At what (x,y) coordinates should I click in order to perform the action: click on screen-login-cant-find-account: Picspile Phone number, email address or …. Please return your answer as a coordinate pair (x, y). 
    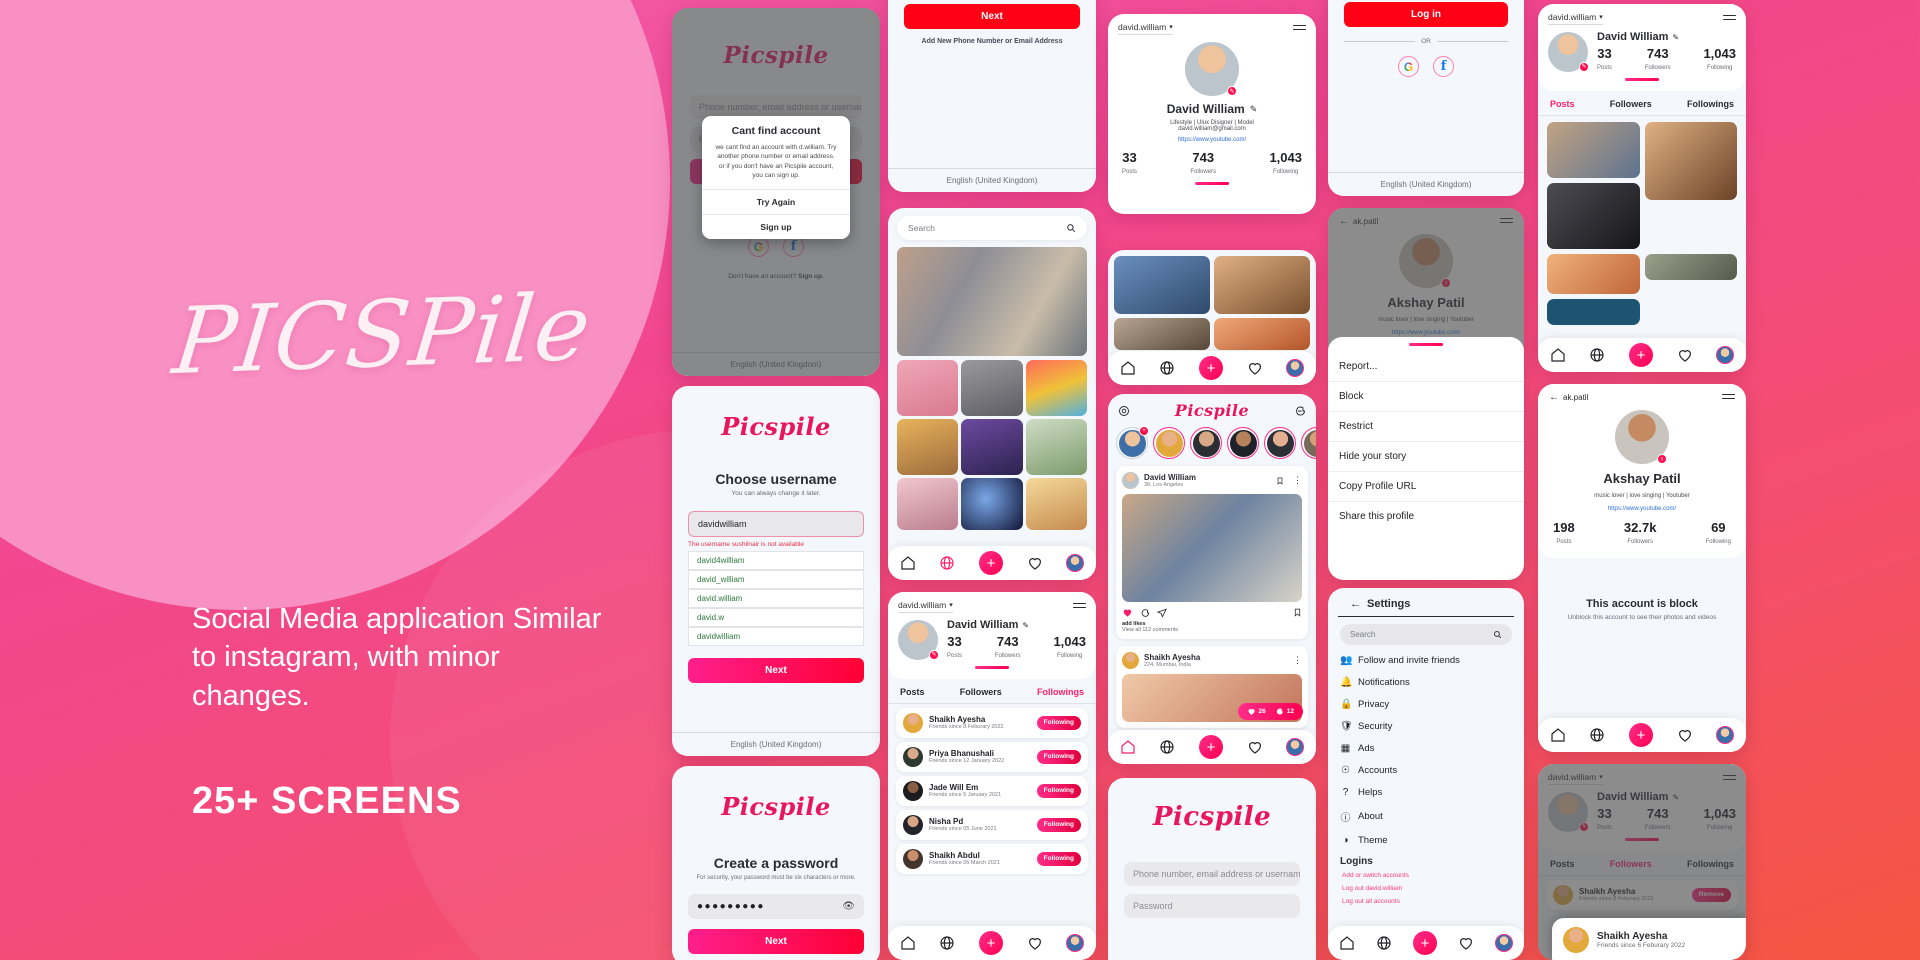
    Looking at the image, I should click on (776, 192).